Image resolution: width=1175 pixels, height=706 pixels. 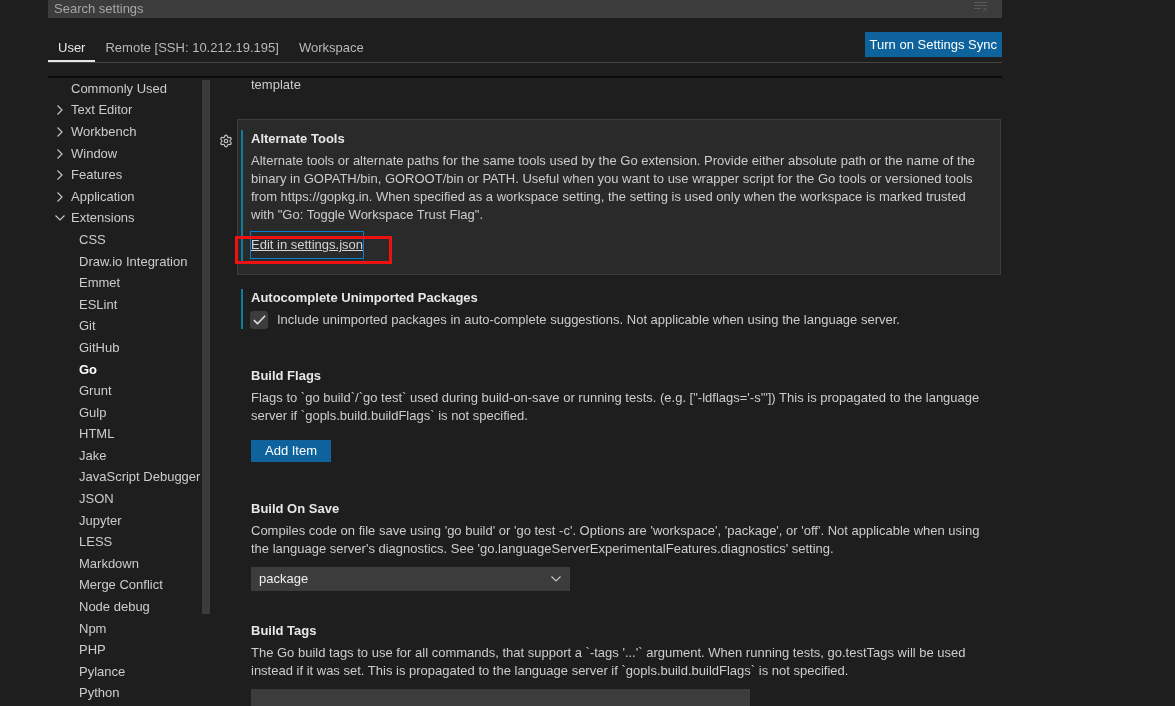 What do you see at coordinates (114, 607) in the screenshot?
I see `sidebar-item: Node debug` at bounding box center [114, 607].